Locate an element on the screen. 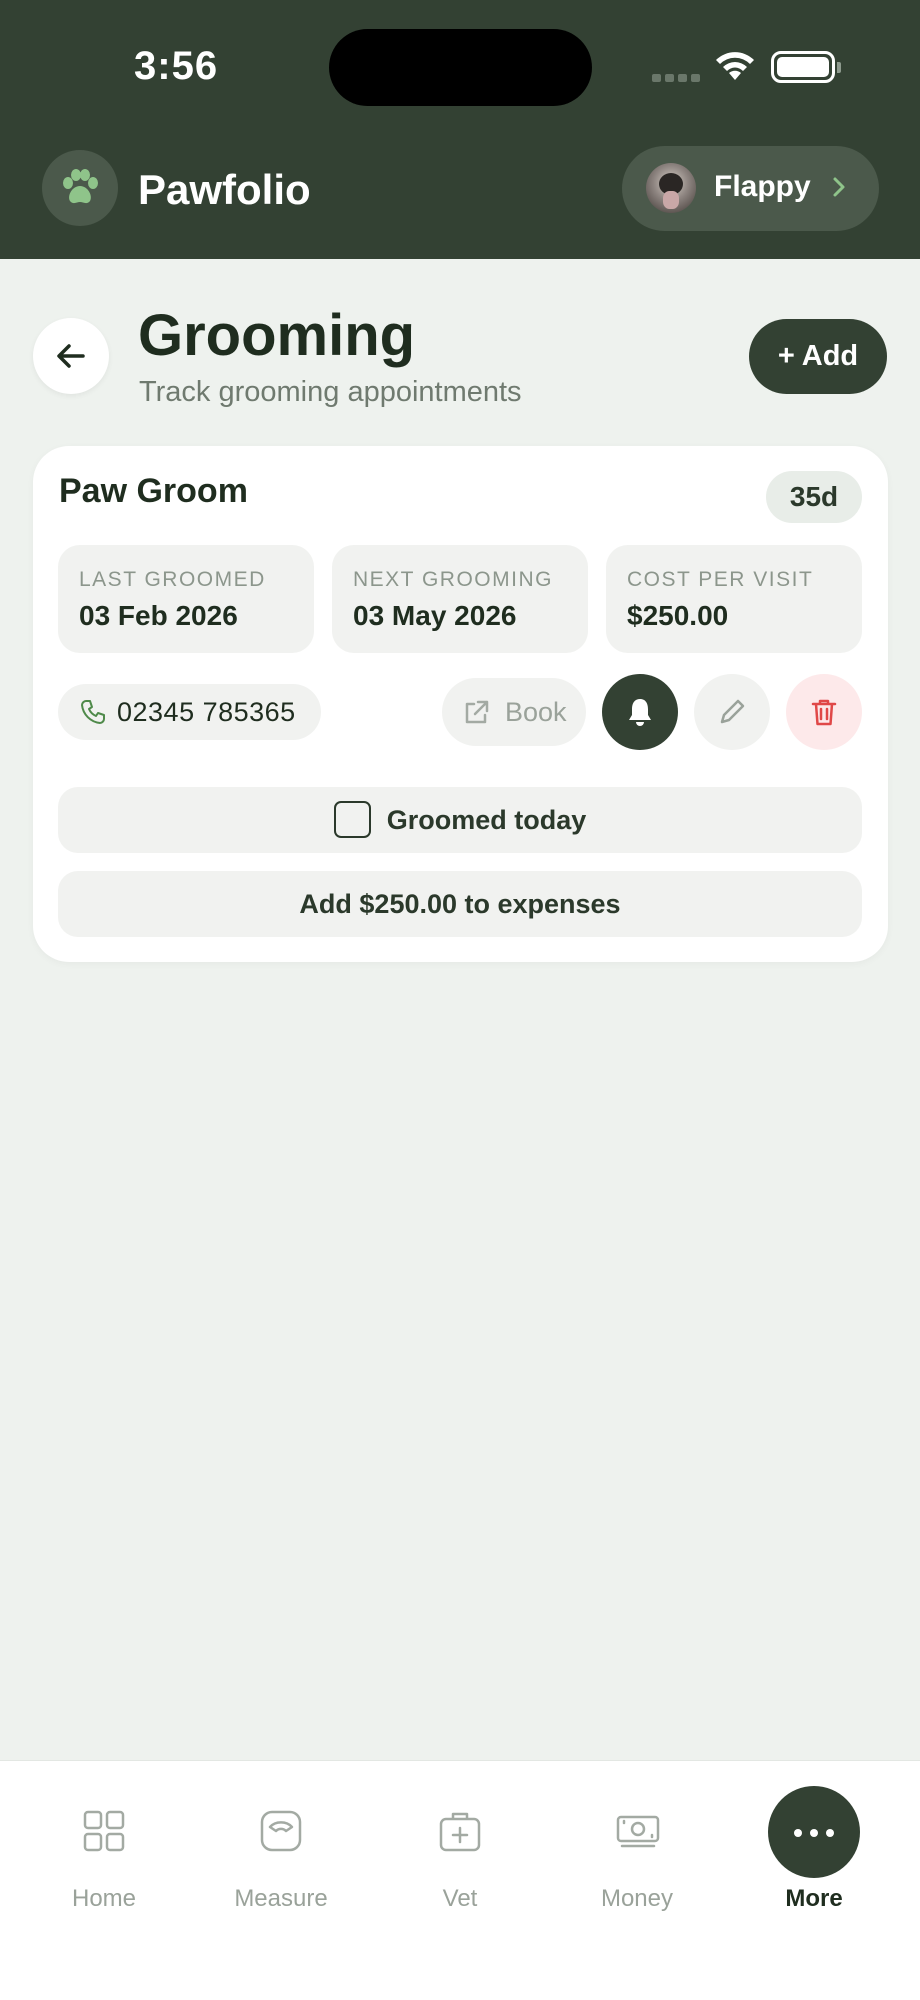 This screenshot has height=2000, width=920. pencil-icon is located at coordinates (732, 711).